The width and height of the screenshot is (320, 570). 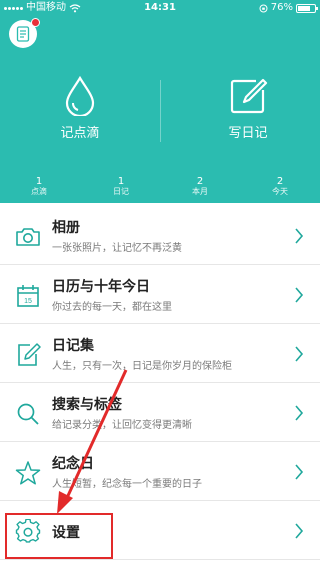 What do you see at coordinates (80, 96) in the screenshot?
I see `droplet-icon` at bounding box center [80, 96].